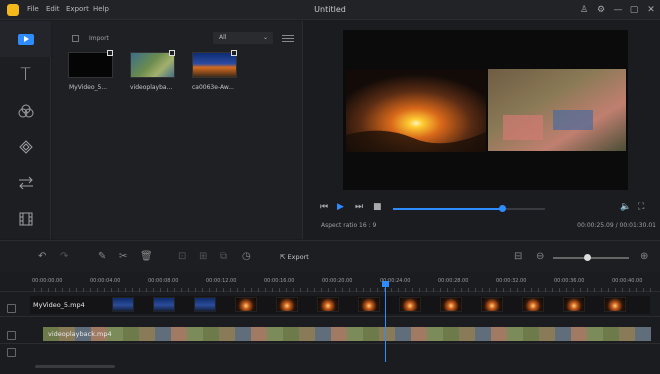  I want to click on ruler-tick: 00:00:36.00, so click(569, 281).